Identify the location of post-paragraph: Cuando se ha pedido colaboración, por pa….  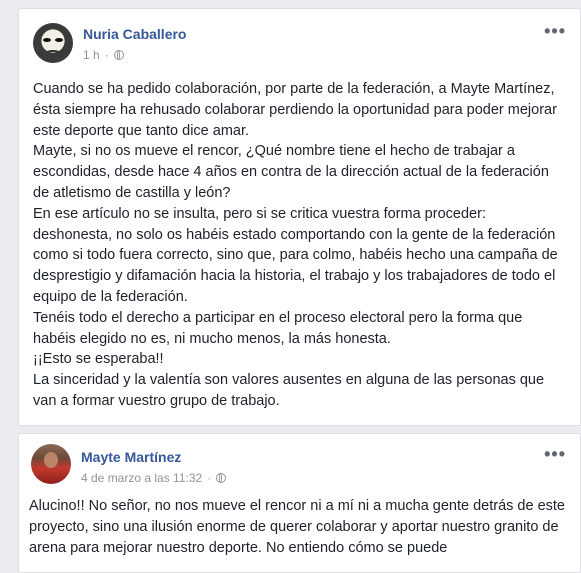
(295, 110).